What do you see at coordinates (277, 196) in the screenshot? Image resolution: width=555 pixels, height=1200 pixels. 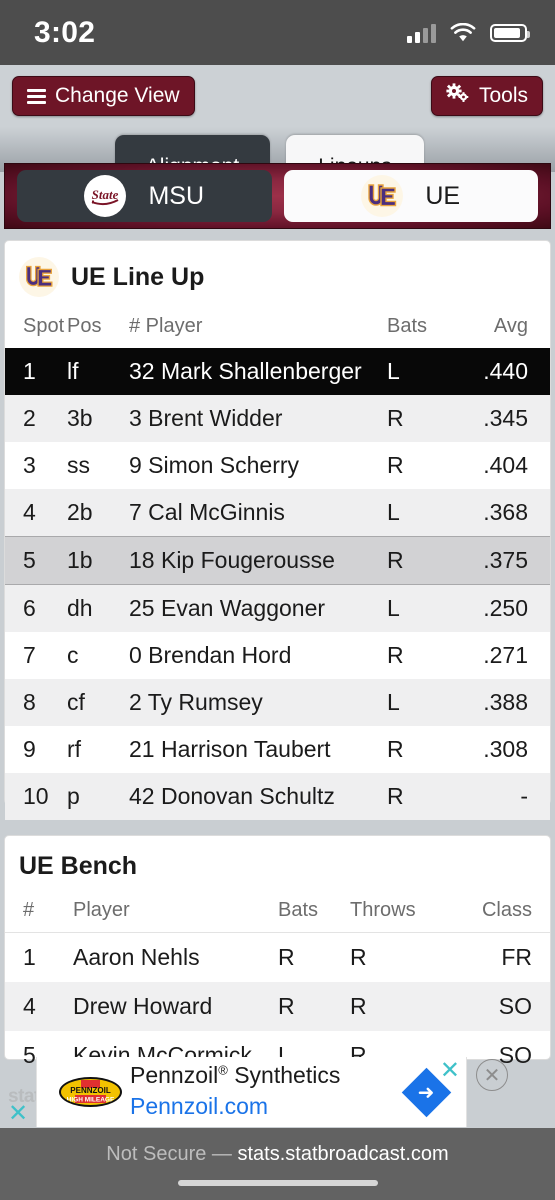 I see `team-selector-bar: State MSU UE` at bounding box center [277, 196].